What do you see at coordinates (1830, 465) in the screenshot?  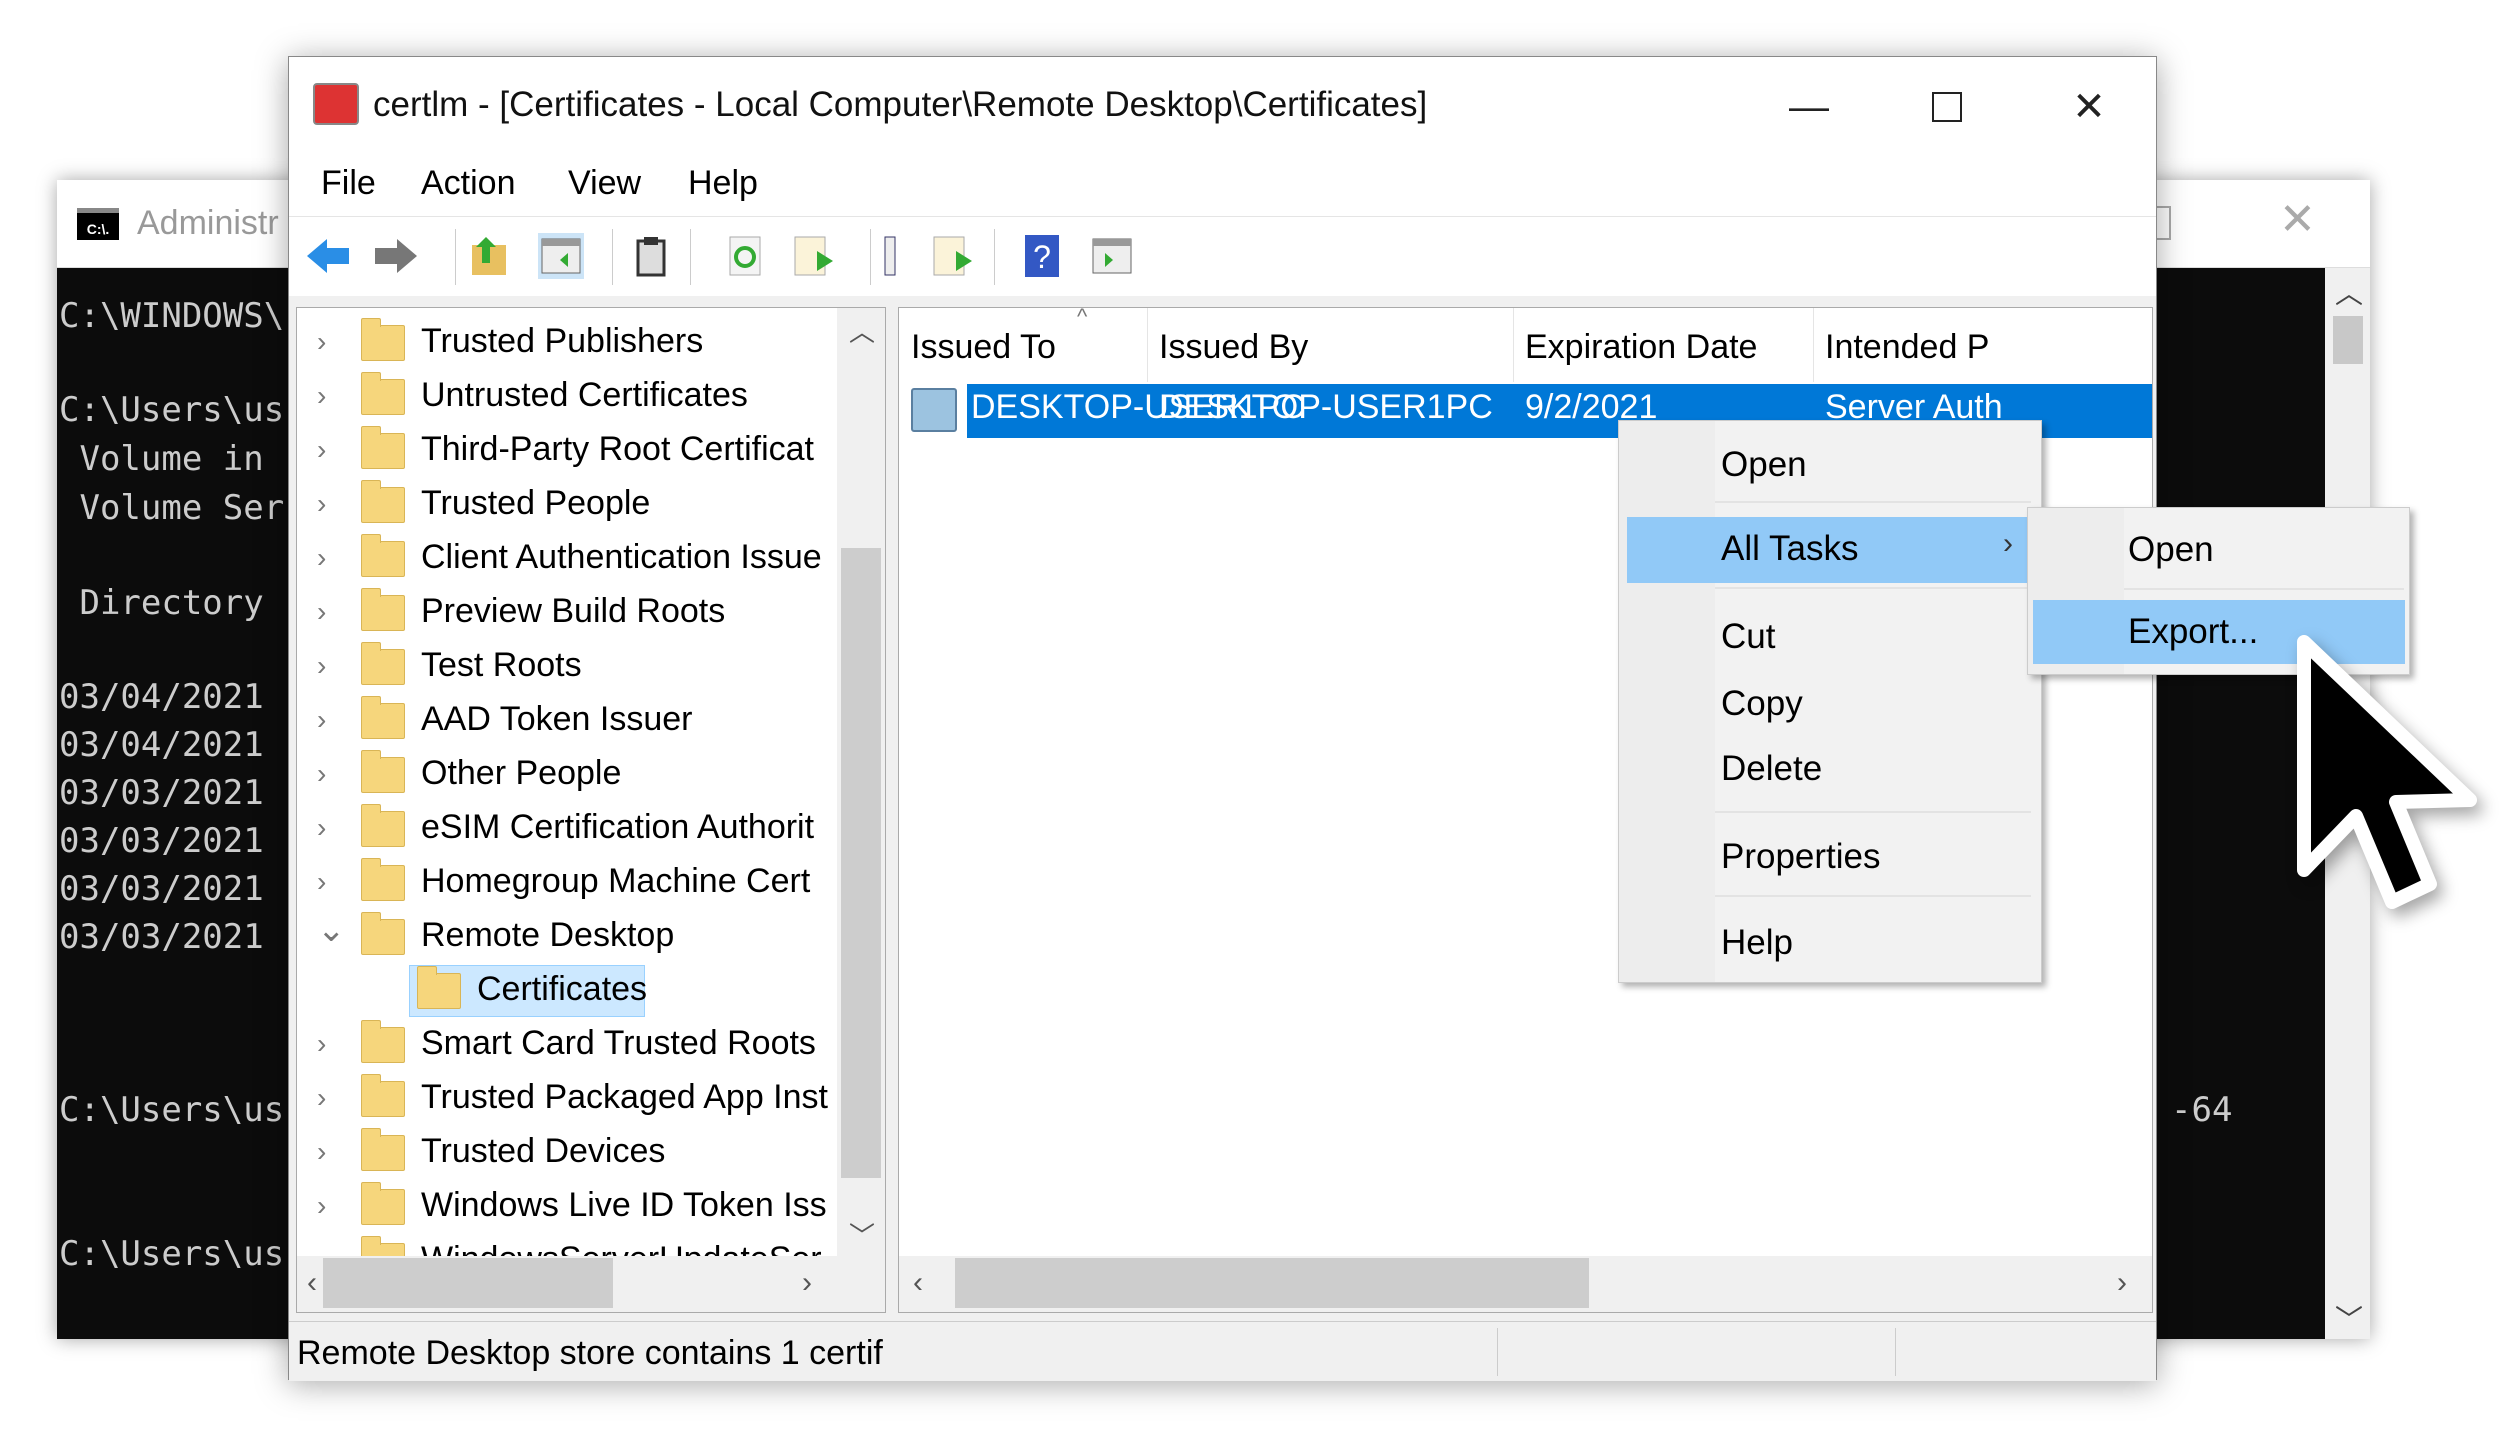 I see `menu-item-open: Open` at bounding box center [1830, 465].